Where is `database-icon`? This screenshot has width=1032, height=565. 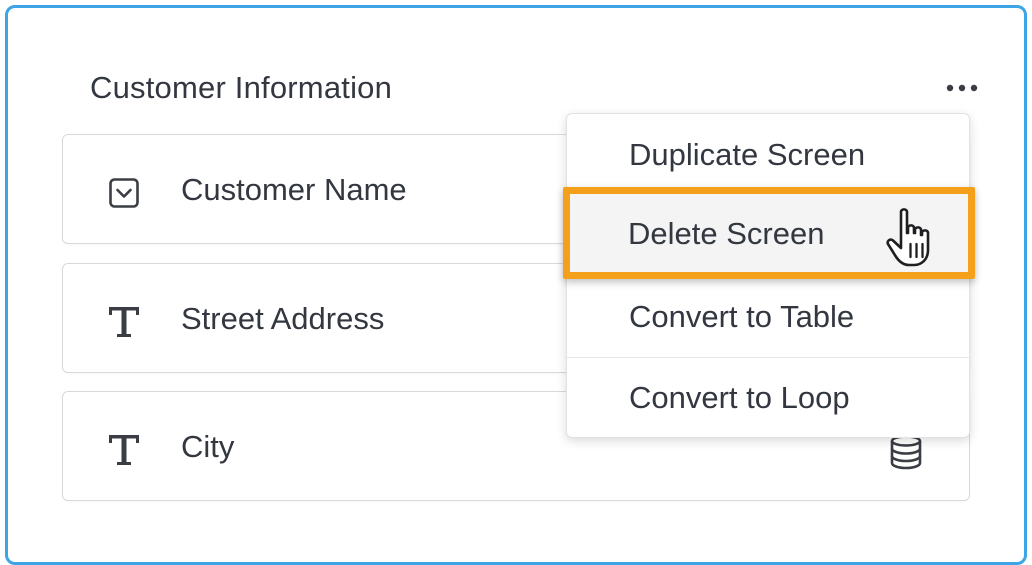 database-icon is located at coordinates (906, 452).